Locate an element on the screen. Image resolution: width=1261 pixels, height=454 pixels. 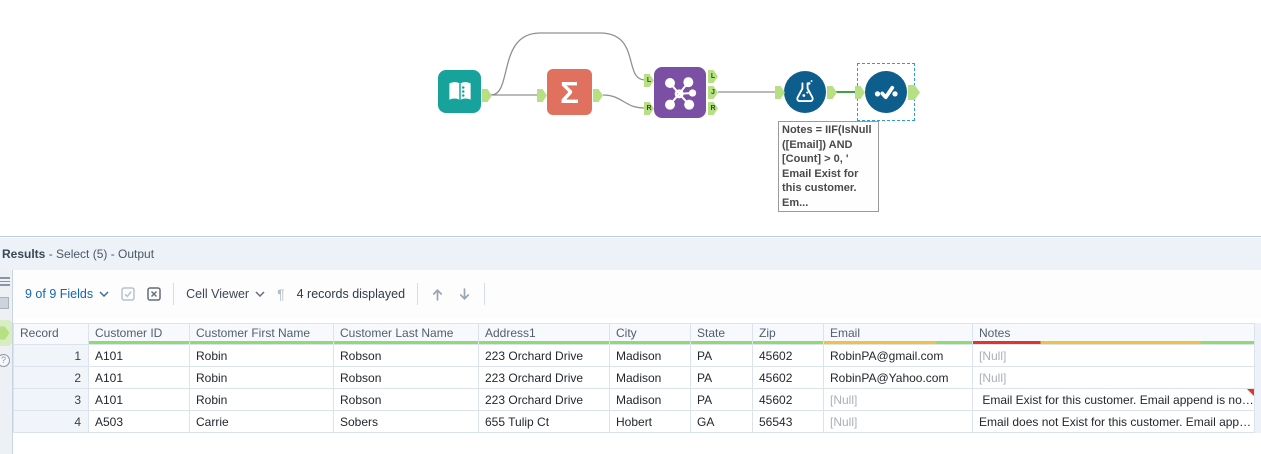
column-header-record: Record is located at coordinates (51, 334).